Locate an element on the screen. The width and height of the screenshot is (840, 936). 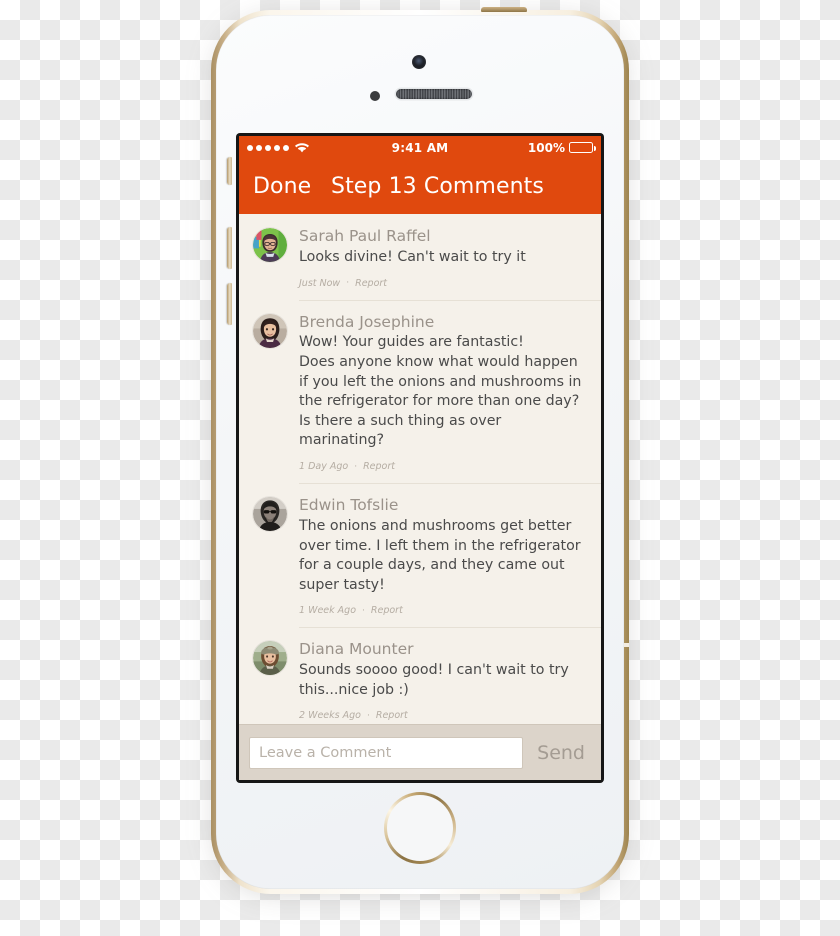
comment-author: Sarah Paul Raffel is located at coordinates (365, 236).